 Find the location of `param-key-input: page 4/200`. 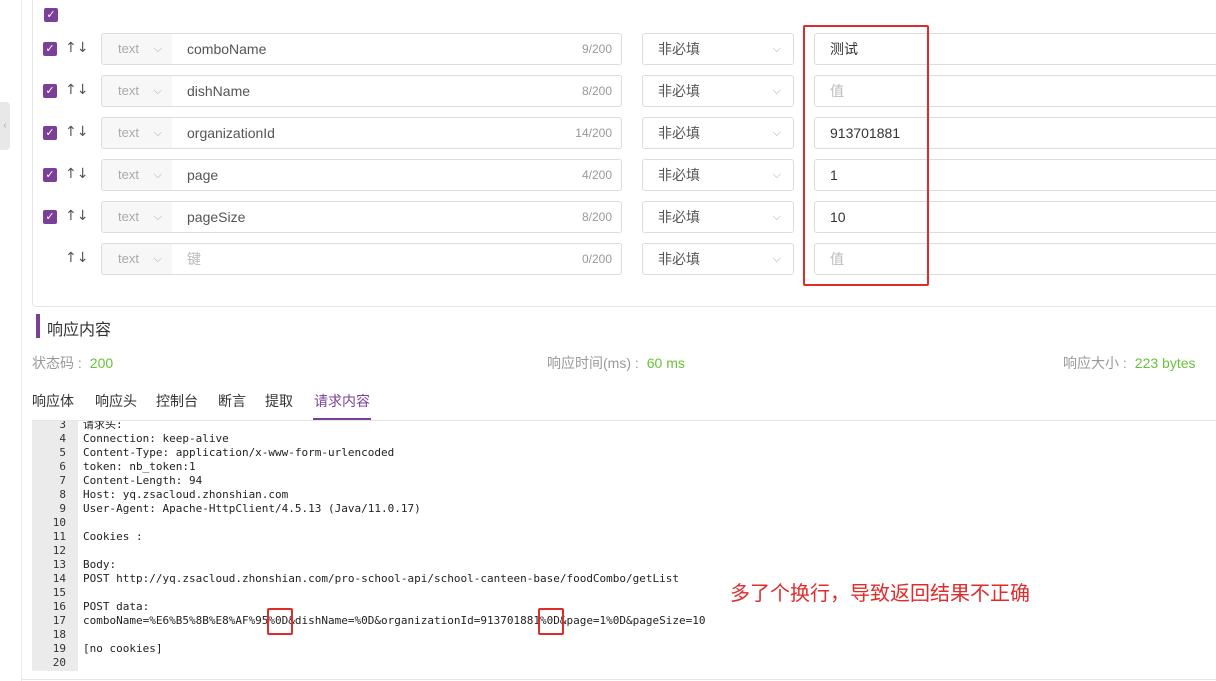

param-key-input: page 4/200 is located at coordinates (397, 175).